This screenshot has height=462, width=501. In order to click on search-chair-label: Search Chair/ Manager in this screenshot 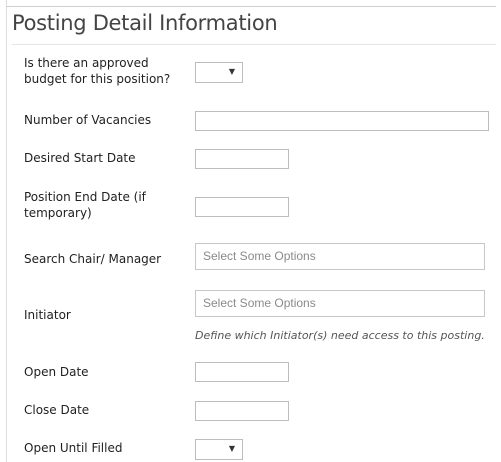, I will do `click(93, 259)`.